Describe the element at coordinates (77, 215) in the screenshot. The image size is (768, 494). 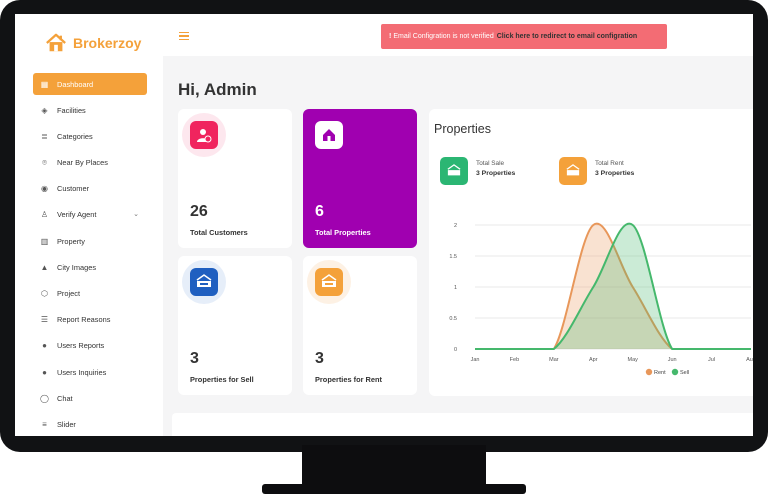
I see `sidebar-item-label: Verify Agent` at that location.